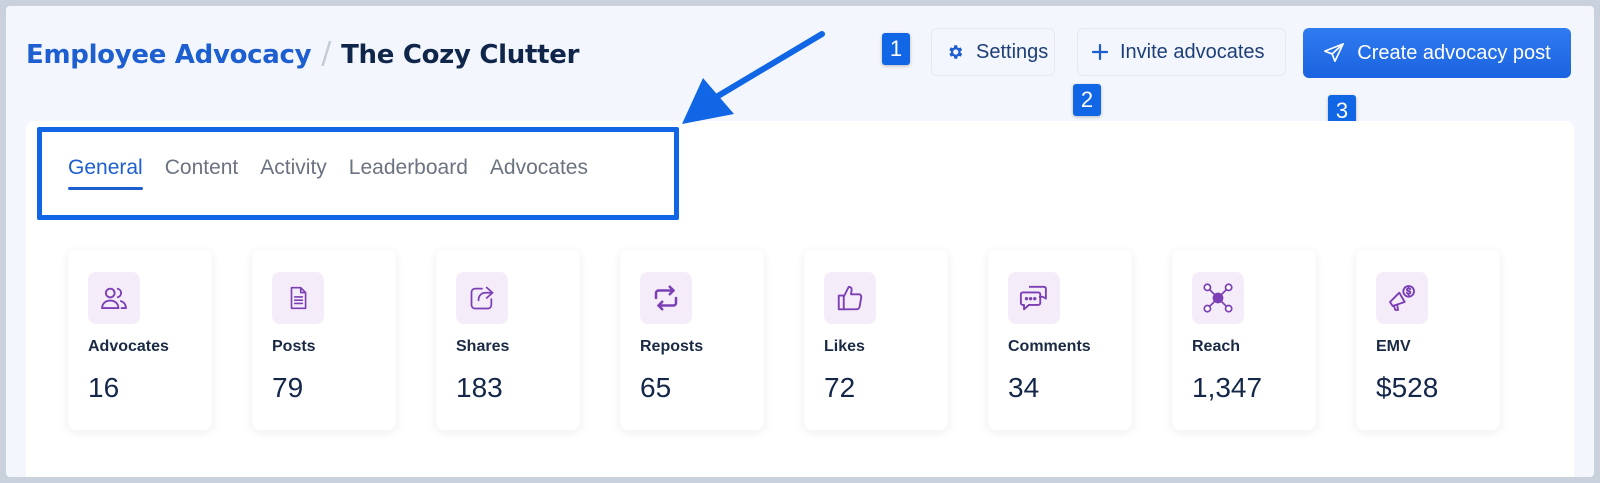 The width and height of the screenshot is (1600, 483). What do you see at coordinates (294, 346) in the screenshot?
I see `stat-label: Posts` at bounding box center [294, 346].